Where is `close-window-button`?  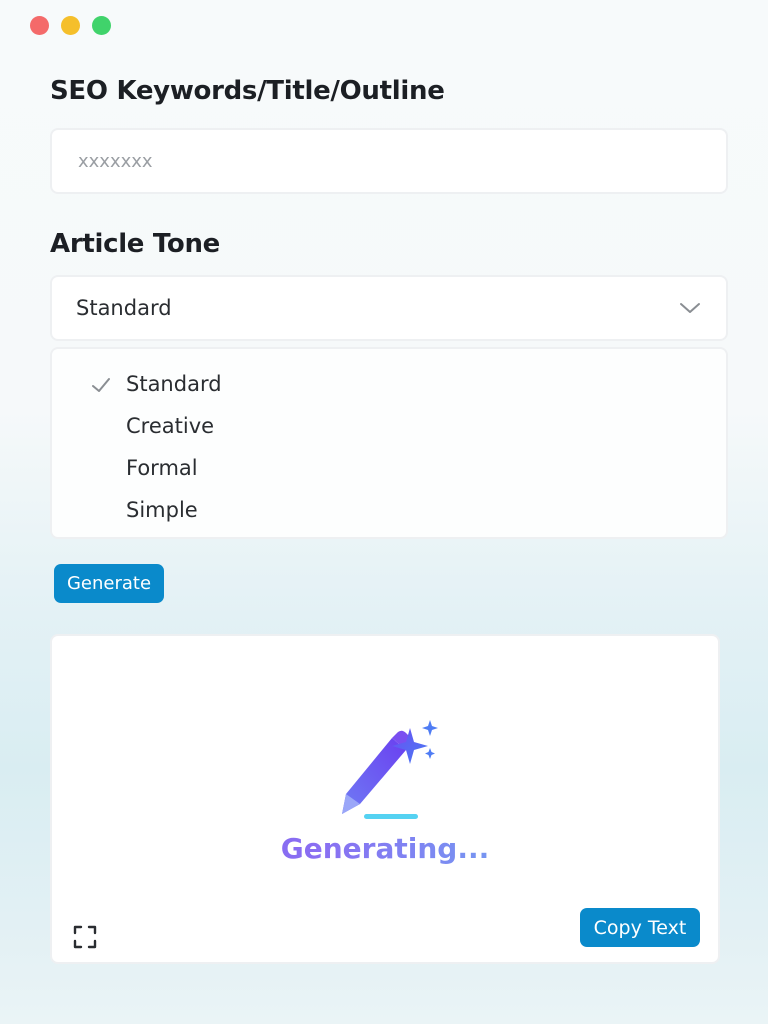
close-window-button is located at coordinates (39, 25).